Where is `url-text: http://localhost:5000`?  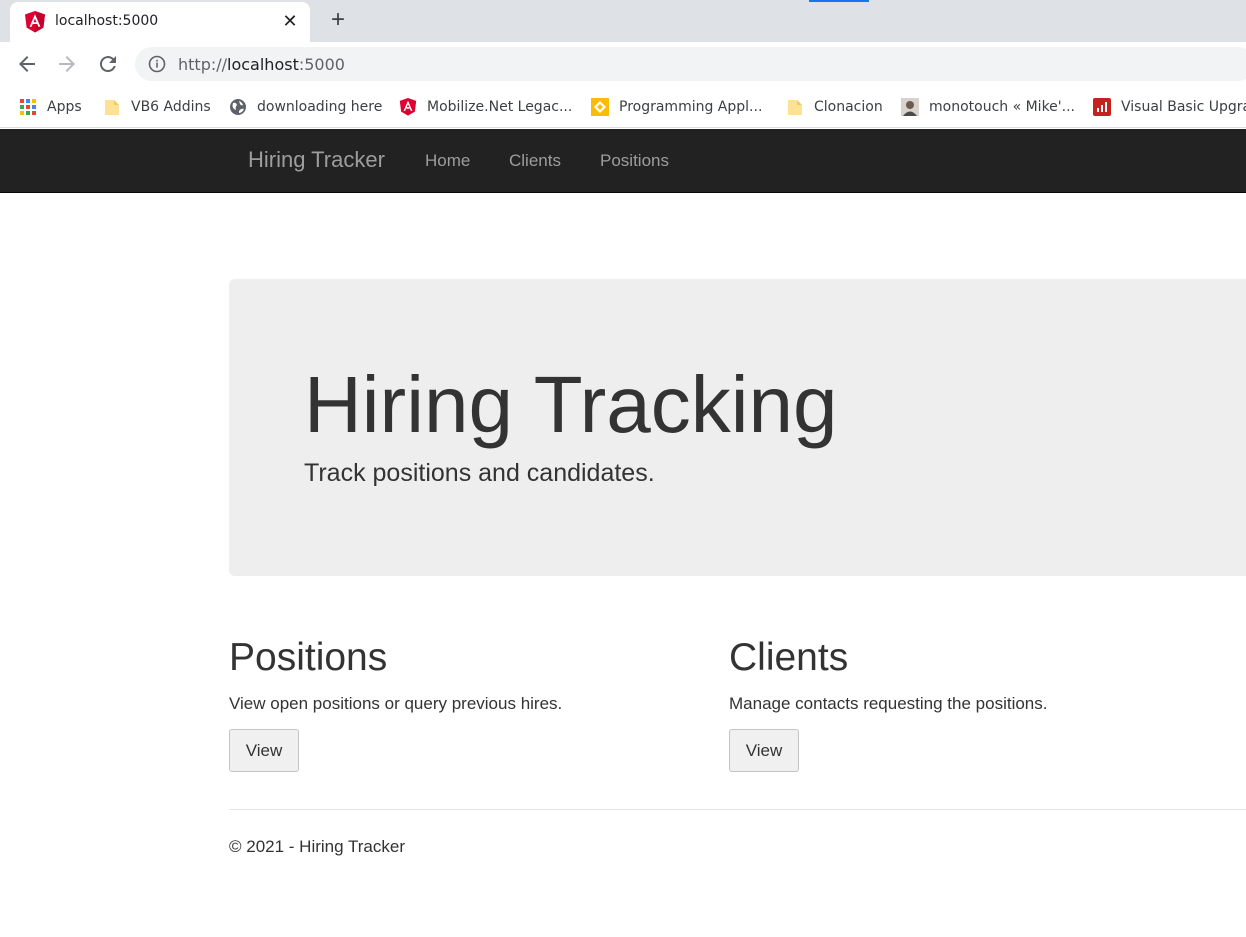
url-text: http://localhost:5000 is located at coordinates (261, 64).